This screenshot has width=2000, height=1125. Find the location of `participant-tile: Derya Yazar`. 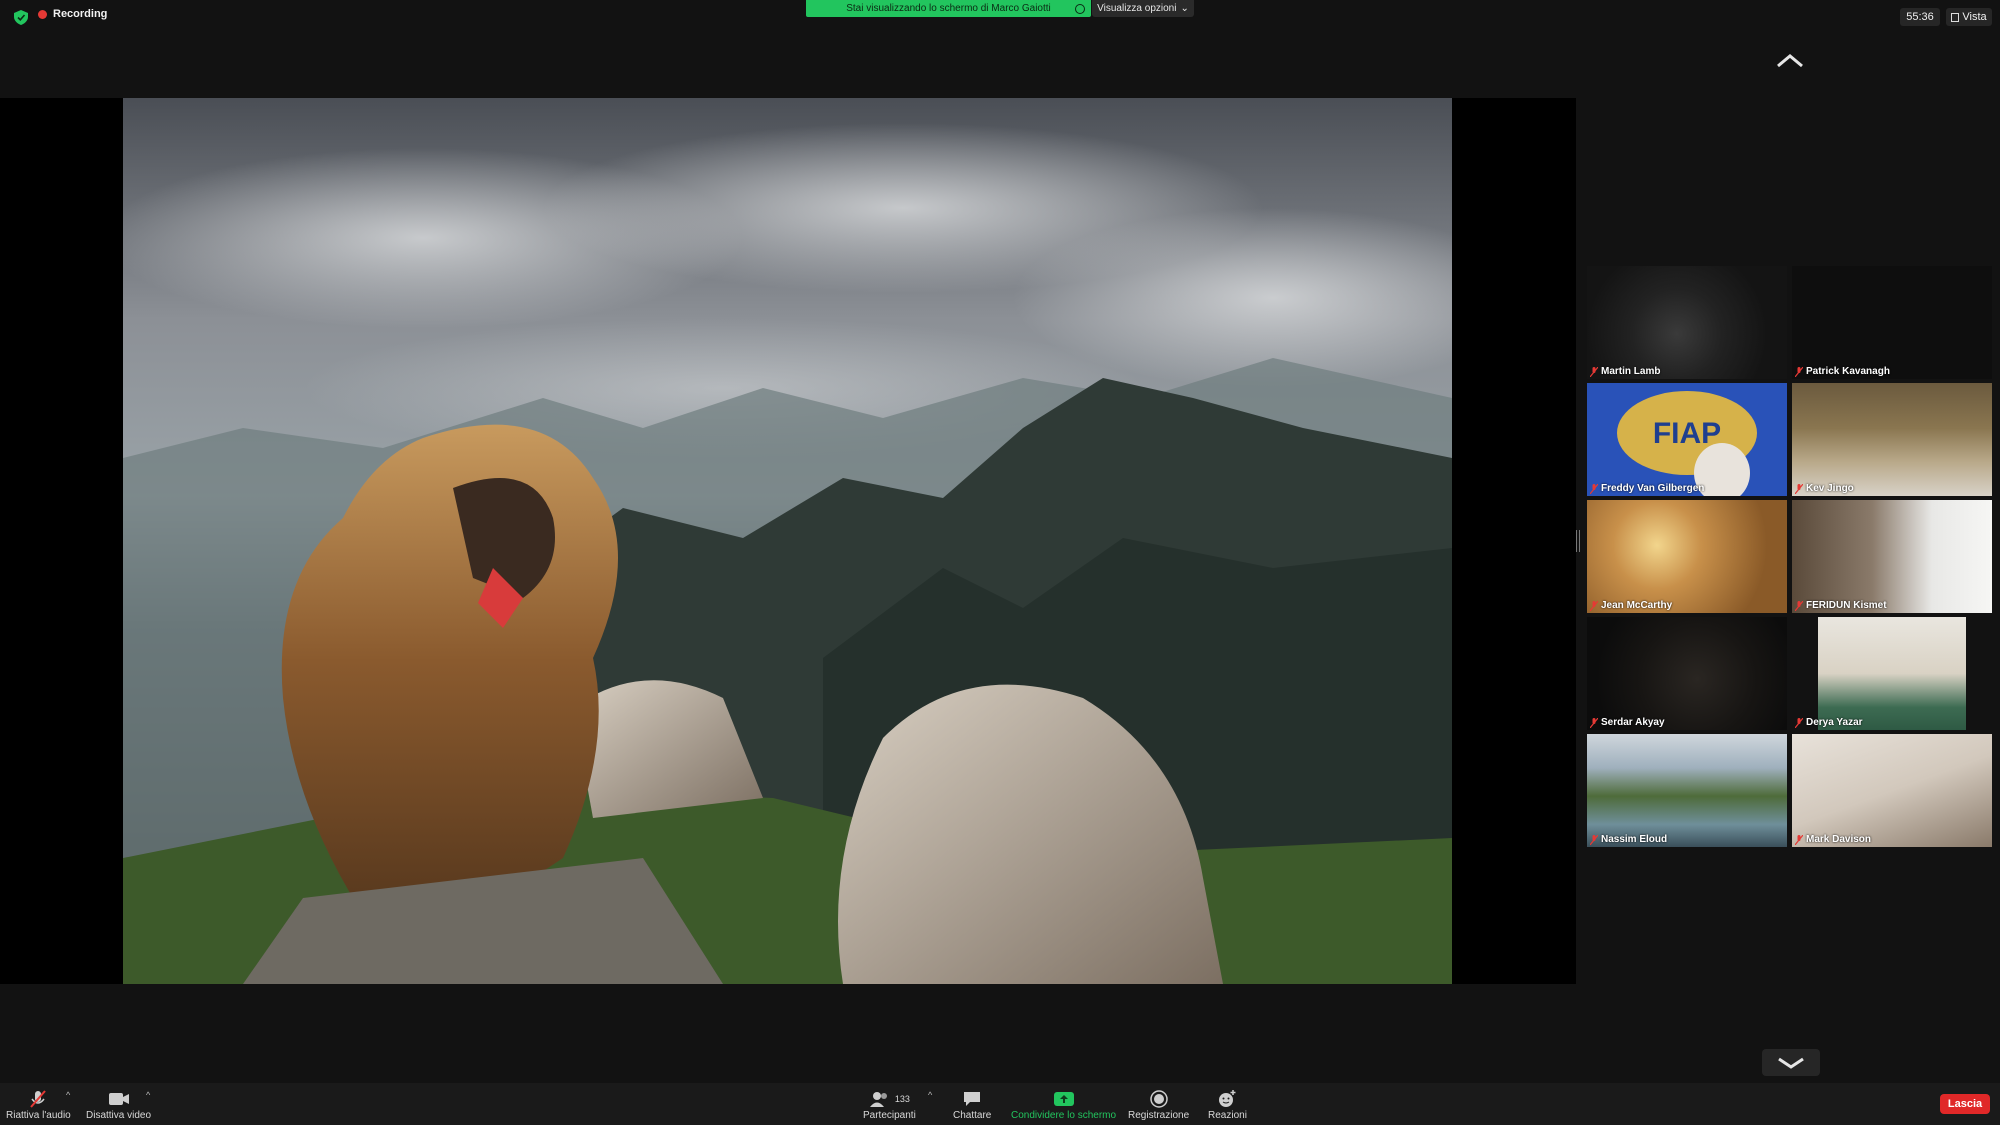

participant-tile: Derya Yazar is located at coordinates (1892, 673).